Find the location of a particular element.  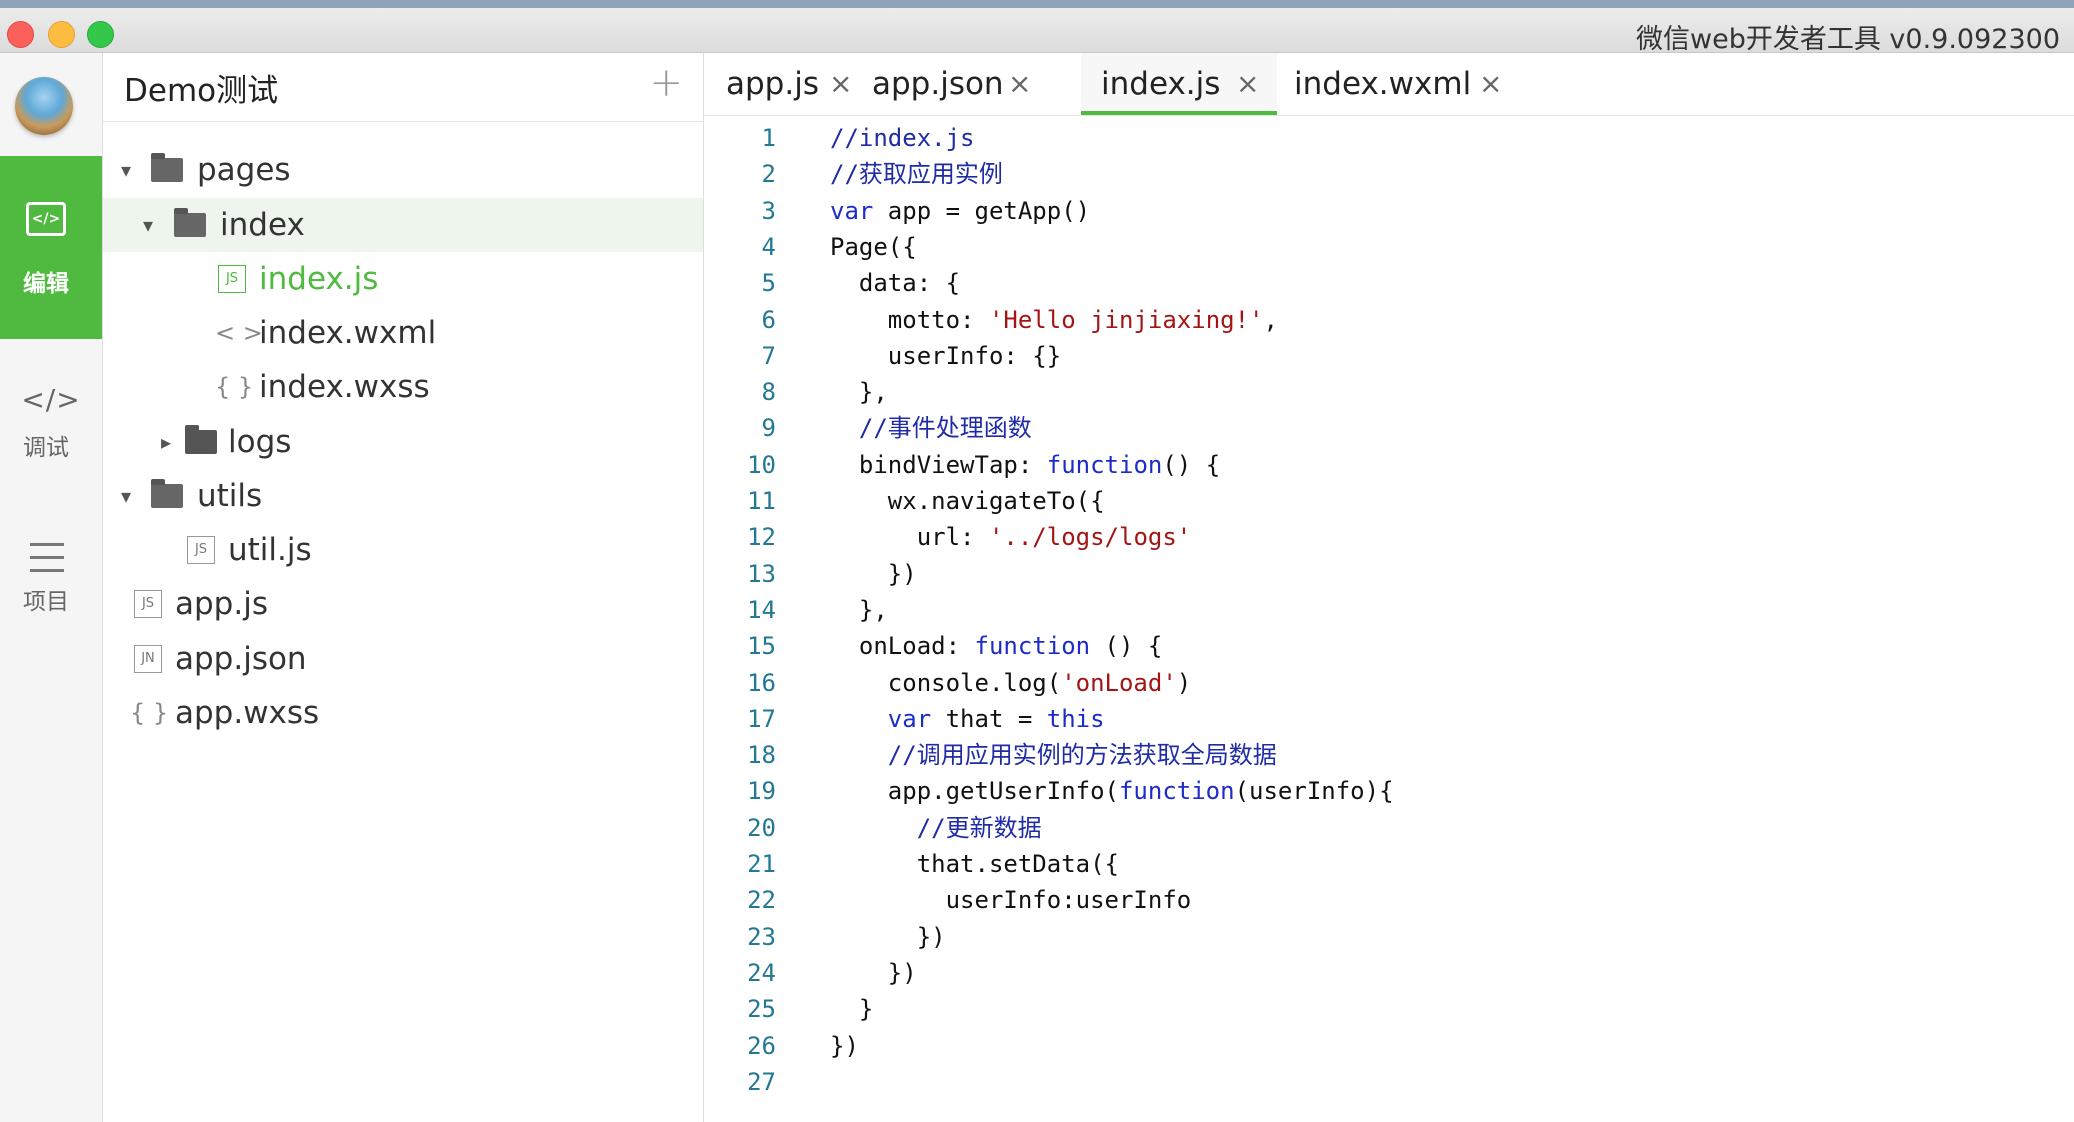

code-line: 22 userInfo:userInfo is located at coordinates (1389, 900).